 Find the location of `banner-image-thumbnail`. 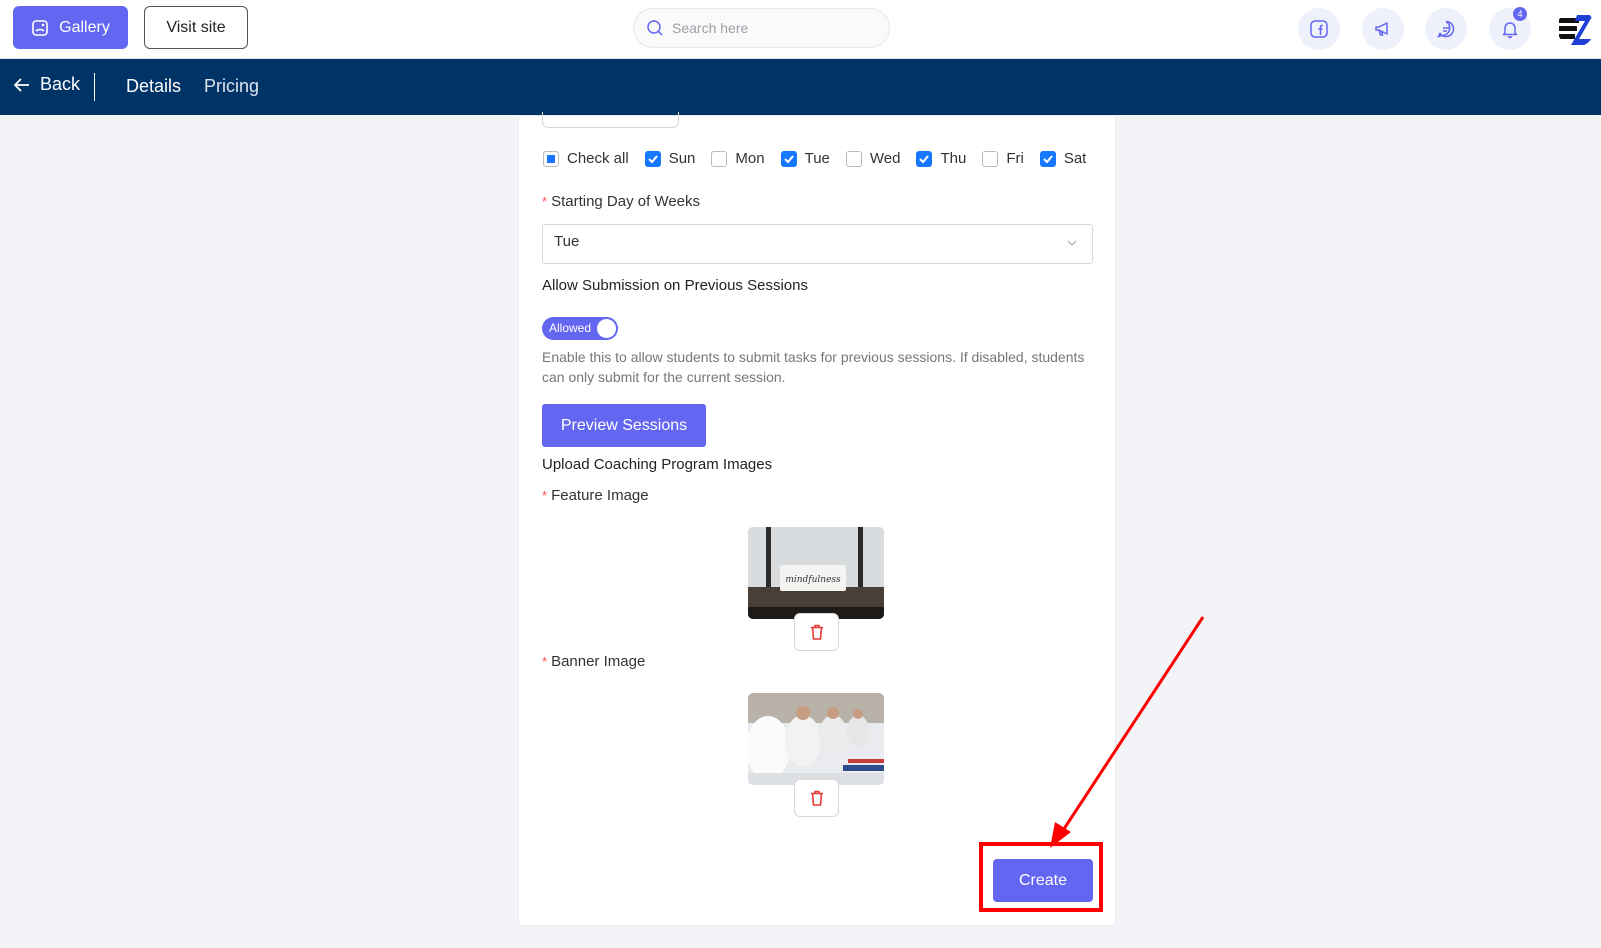

banner-image-thumbnail is located at coordinates (816, 739).